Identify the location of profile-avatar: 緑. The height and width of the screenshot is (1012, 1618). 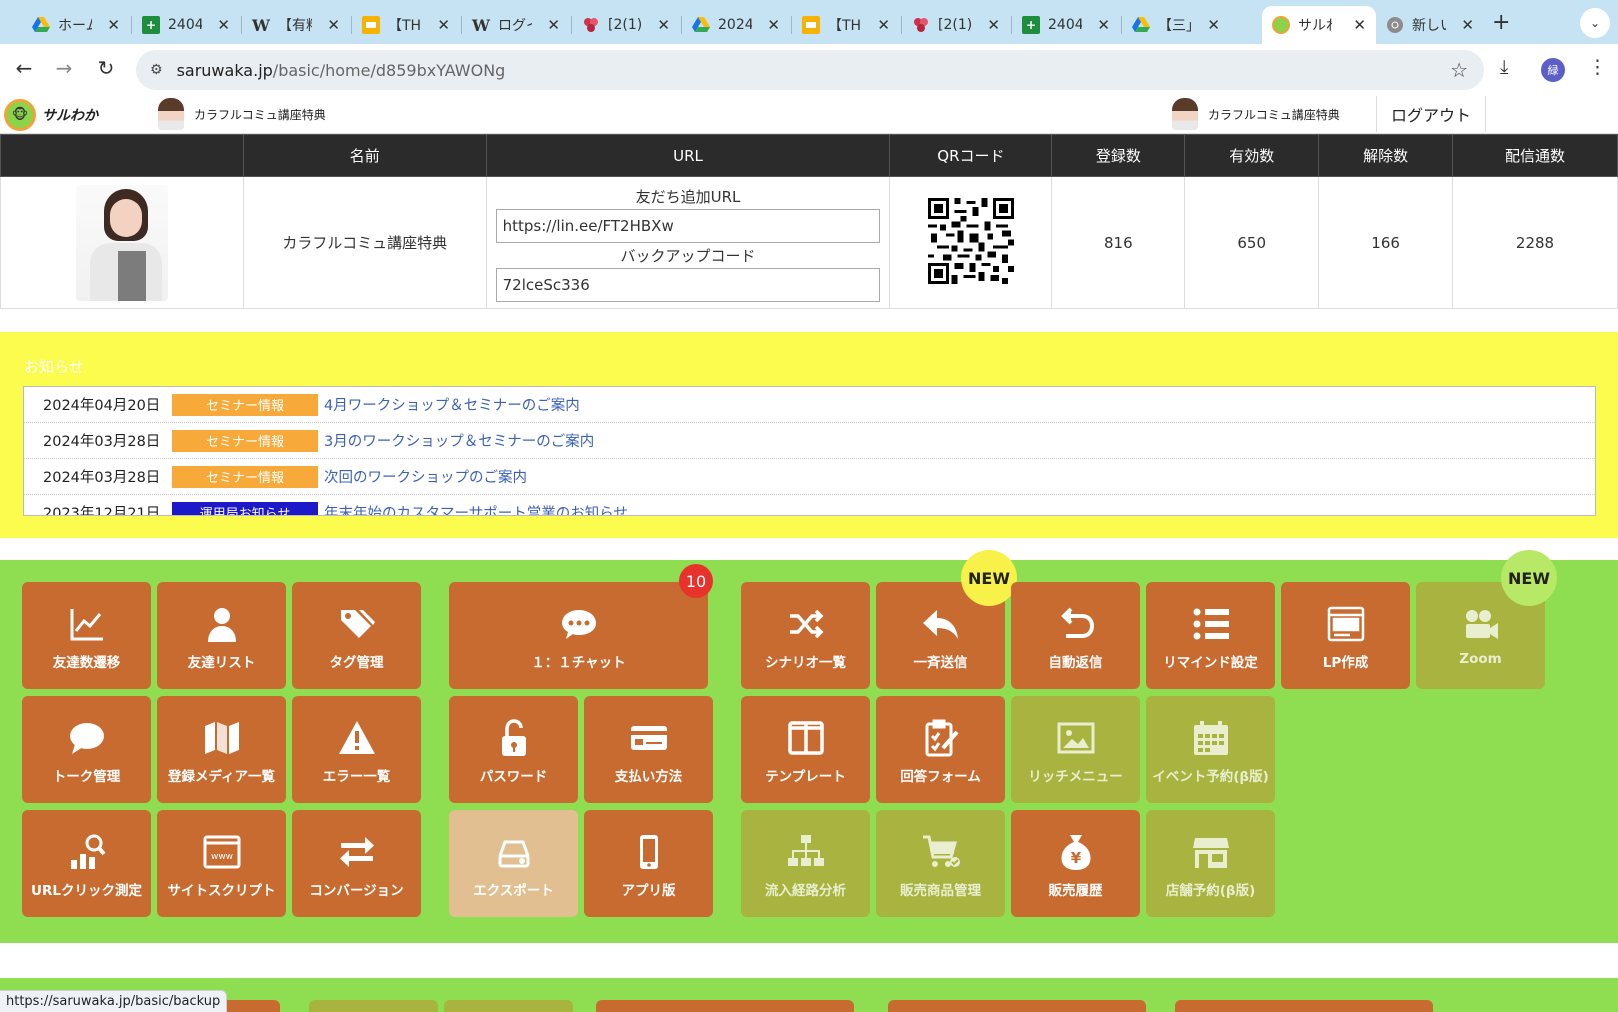
(1553, 70).